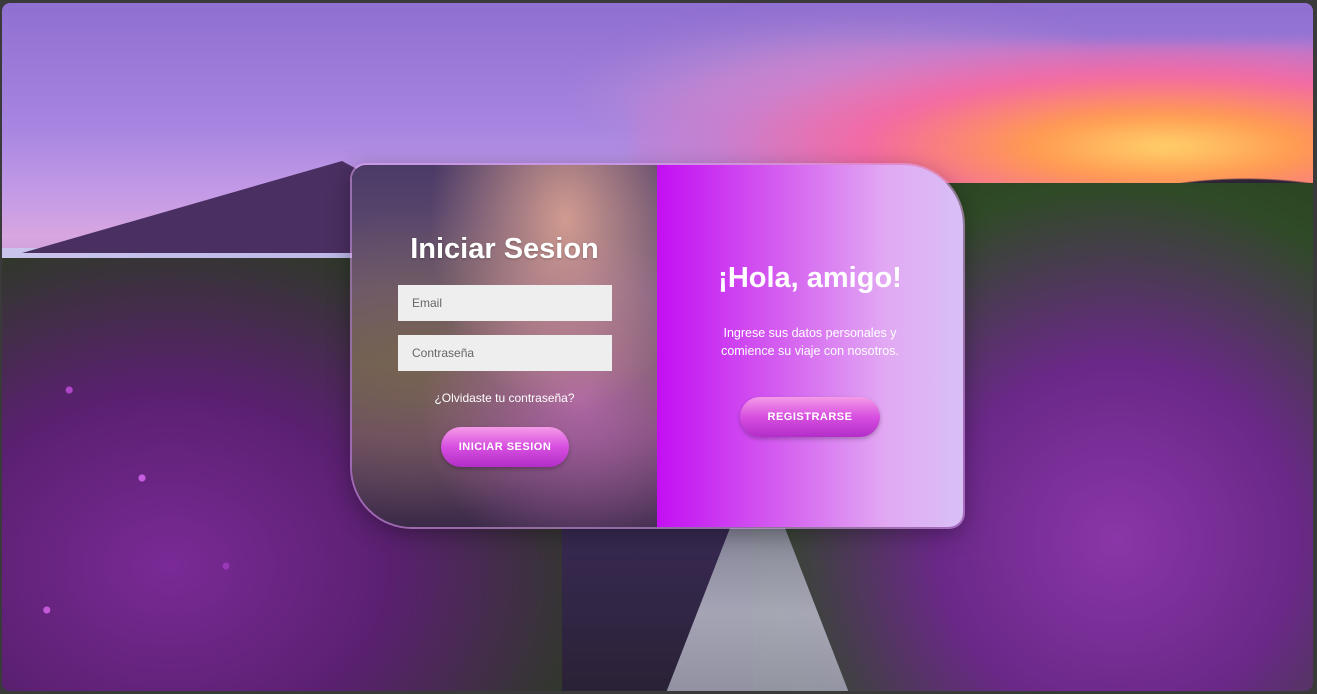  Describe the element at coordinates (505, 447) in the screenshot. I see `login-button: INICIAR SESION` at that location.